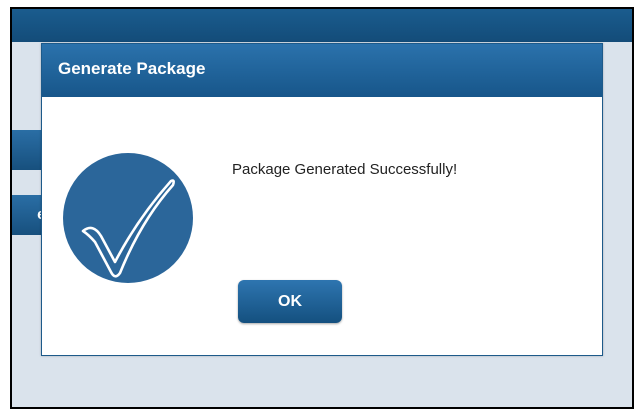 The height and width of the screenshot is (417, 644). I want to click on icon-circle, so click(128, 218).